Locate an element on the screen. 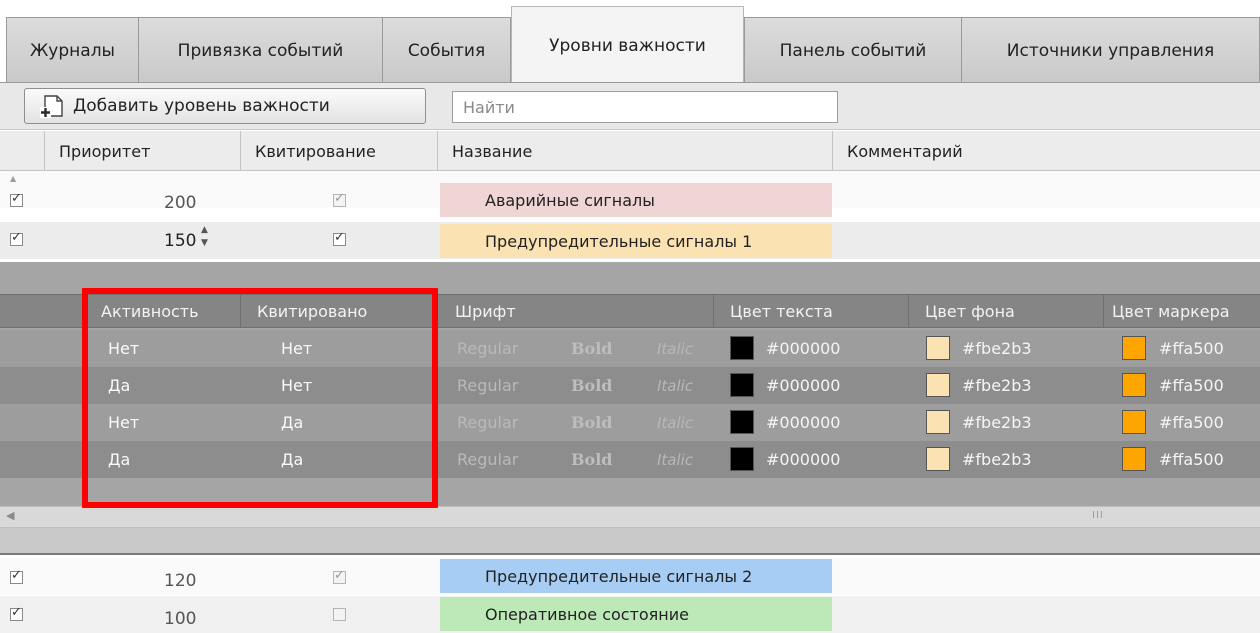 The image size is (1260, 633). table-row: 120 Предупредительные сигналы 2 is located at coordinates (630, 576).